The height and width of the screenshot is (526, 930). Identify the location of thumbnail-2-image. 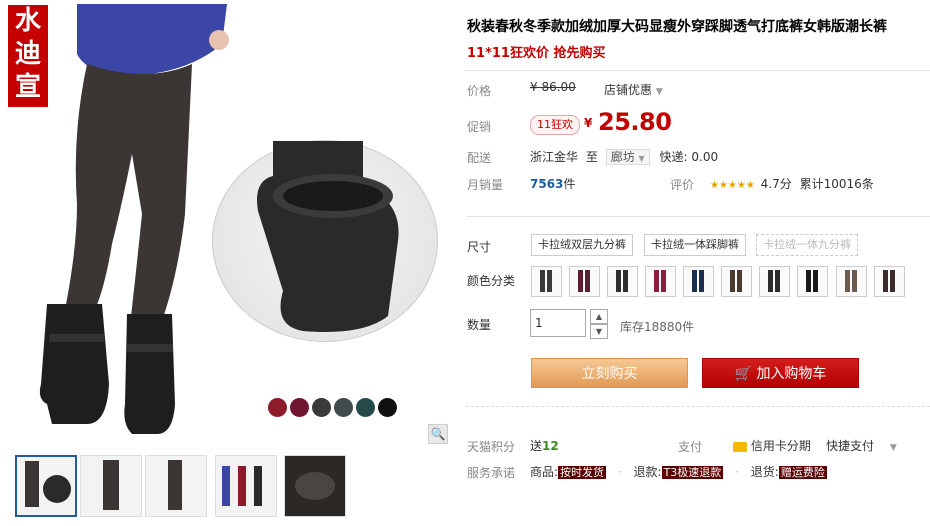
(111, 485).